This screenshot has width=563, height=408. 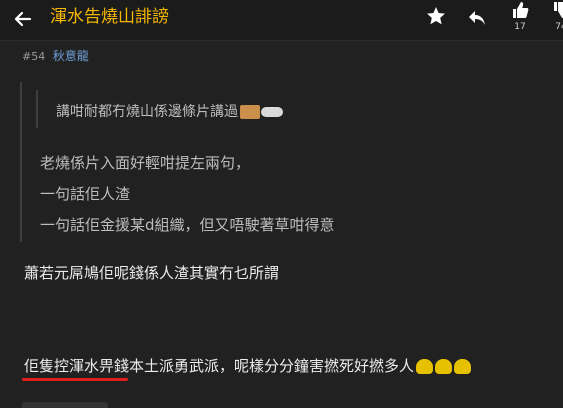 What do you see at coordinates (520, 27) in the screenshot?
I see `like-count: 17` at bounding box center [520, 27].